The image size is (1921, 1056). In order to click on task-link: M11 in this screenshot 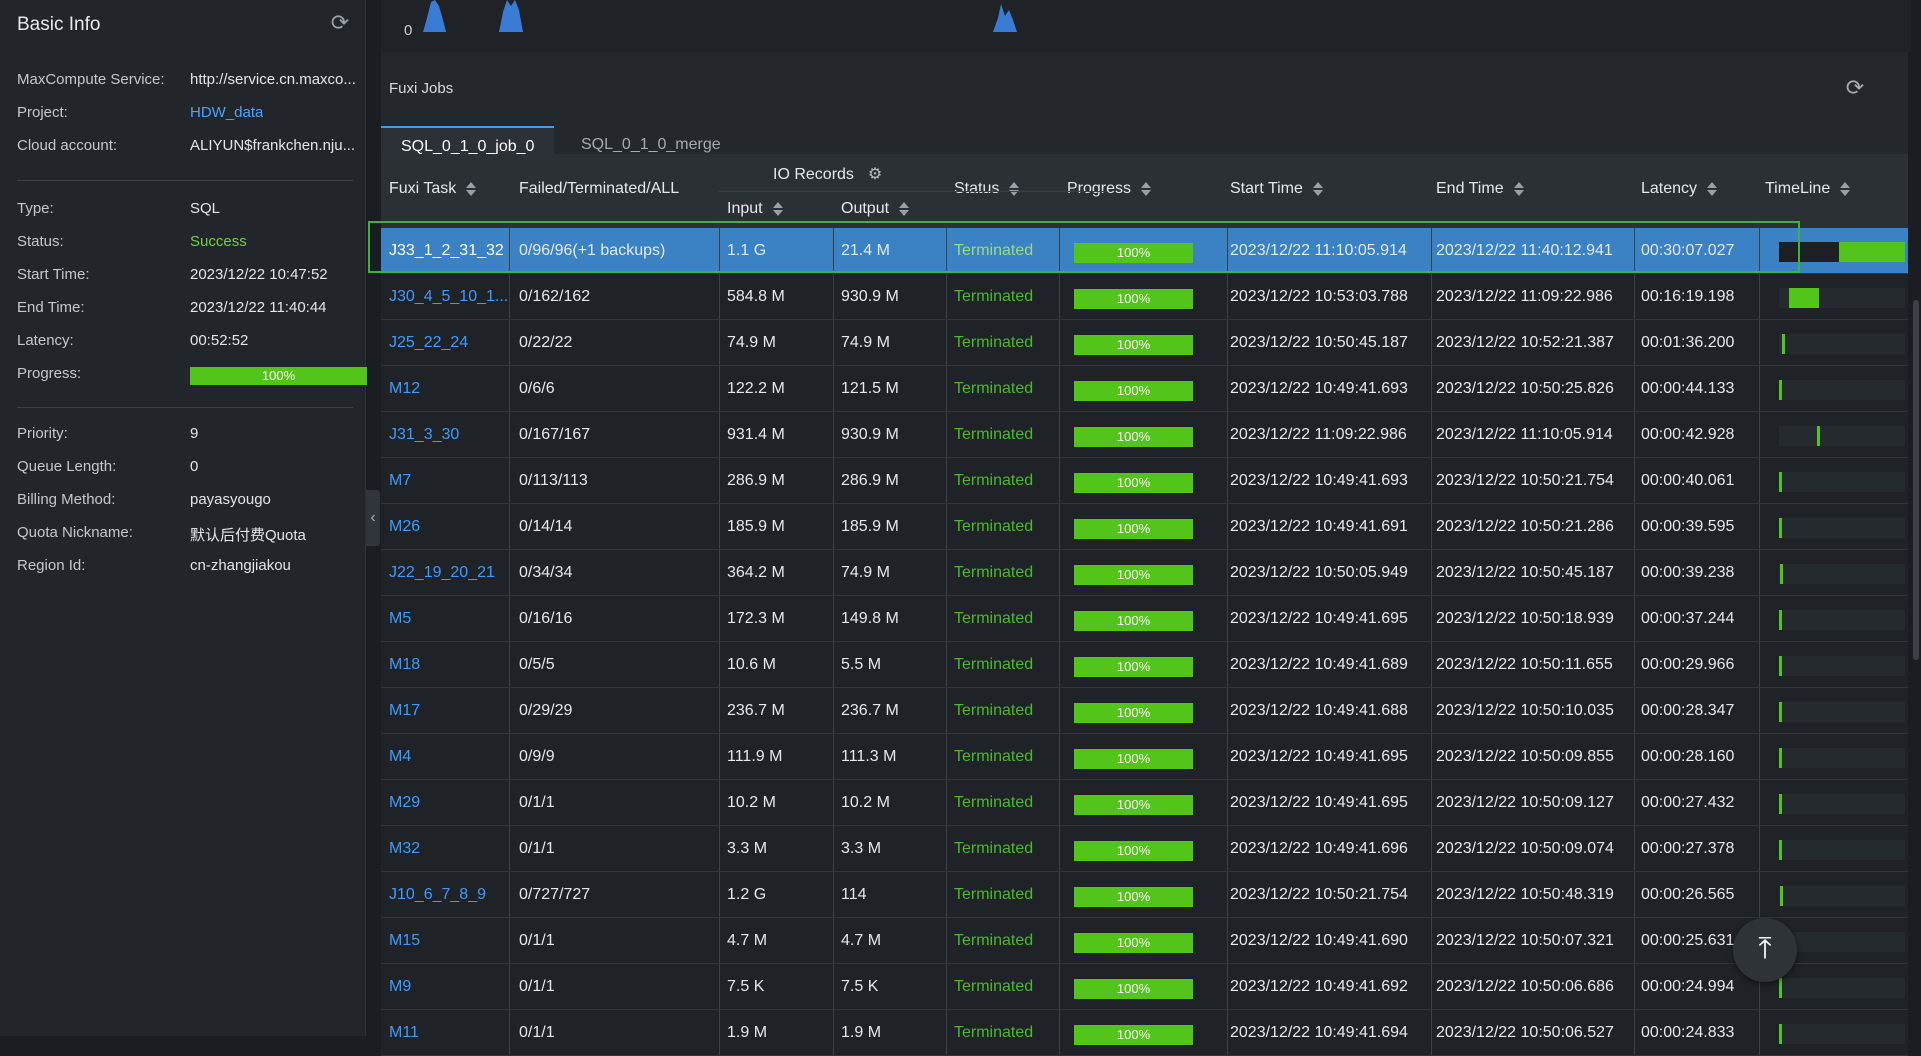, I will do `click(449, 1032)`.